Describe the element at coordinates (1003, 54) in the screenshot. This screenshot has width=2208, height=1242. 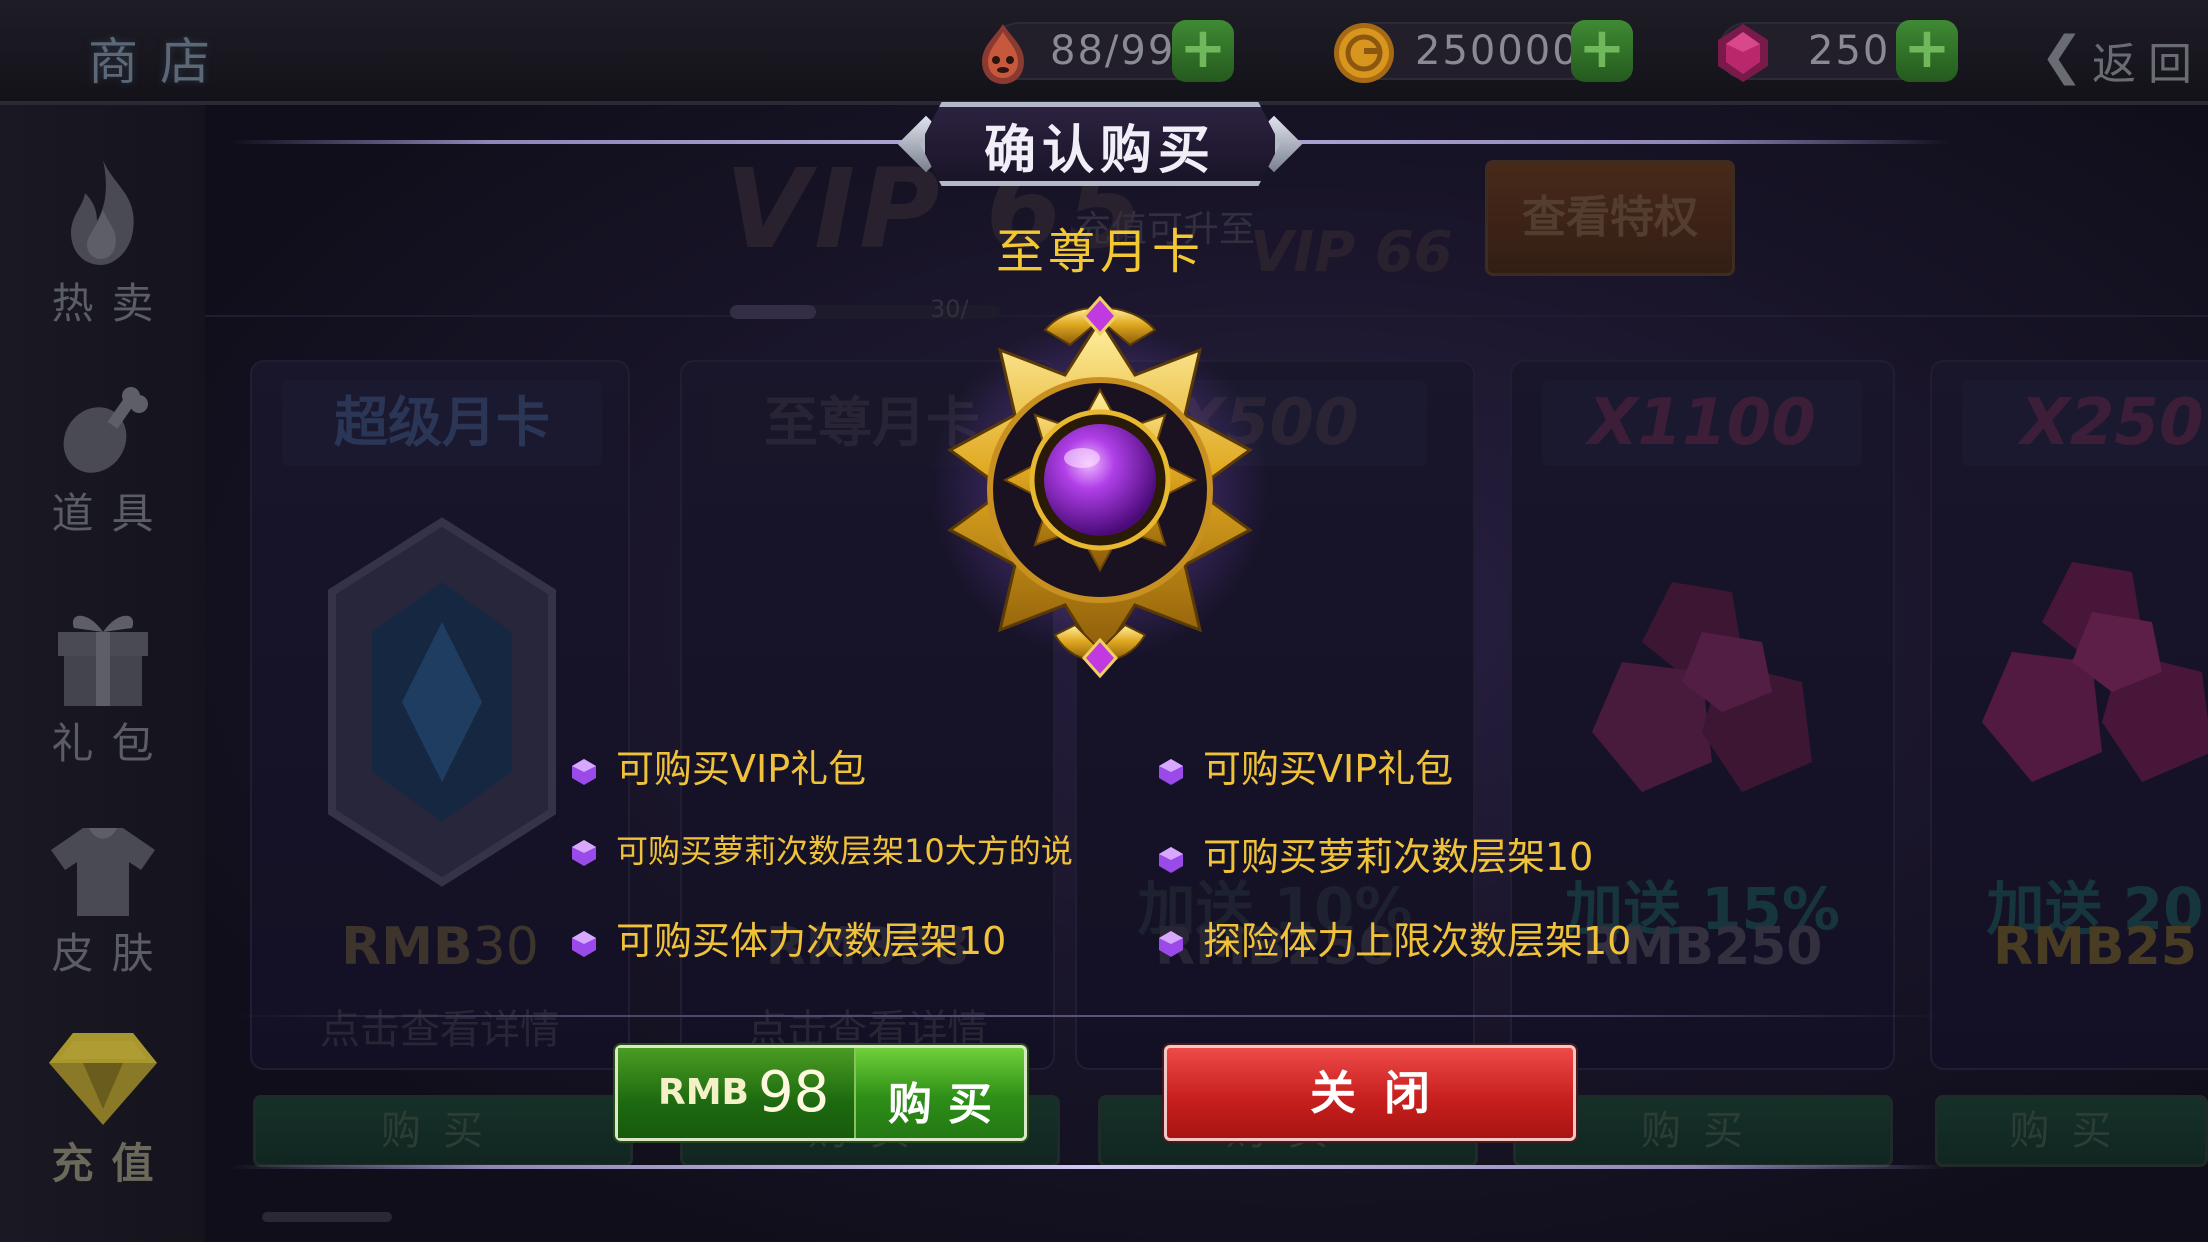
I see `stamina-potion-icon` at that location.